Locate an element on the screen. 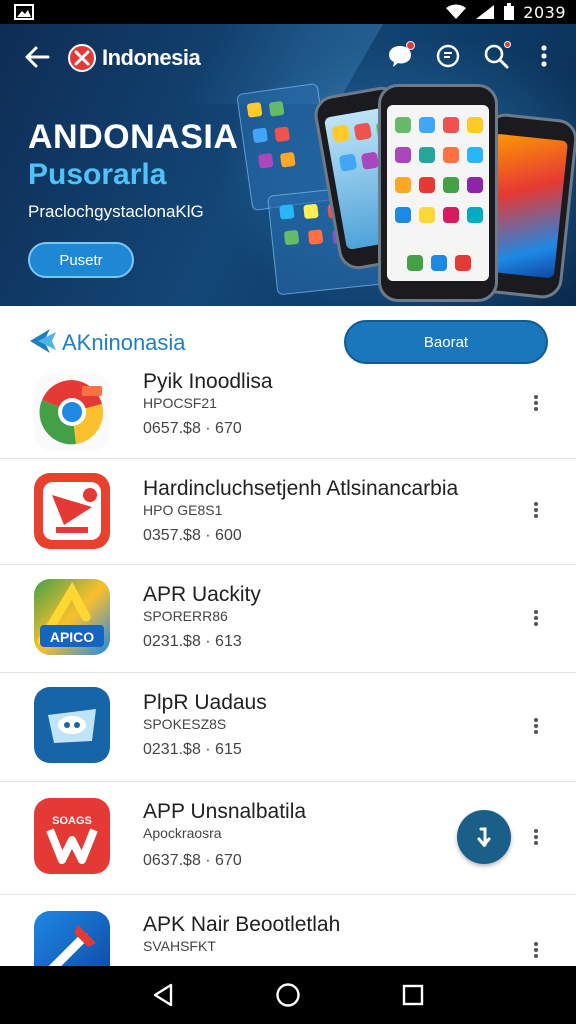 The height and width of the screenshot is (1024, 576). app-name: Pyik Inoodlisa is located at coordinates (208, 381).